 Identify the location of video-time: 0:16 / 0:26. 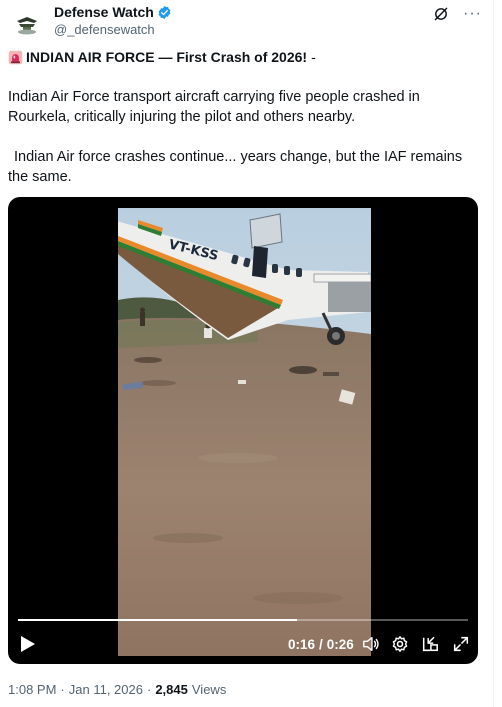
(321, 644).